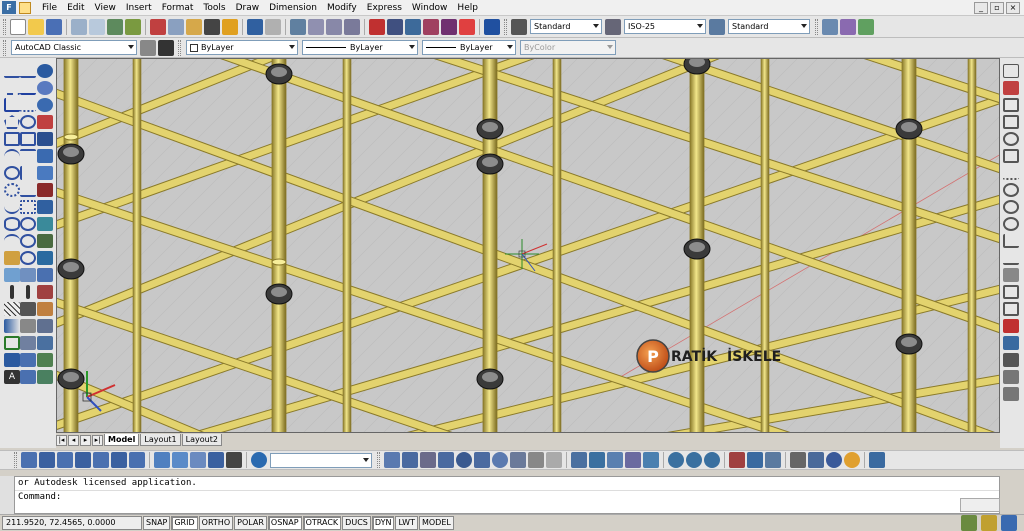 Image resolution: width=1024 pixels, height=531 pixels. I want to click on orbit-icon, so click(830, 26).